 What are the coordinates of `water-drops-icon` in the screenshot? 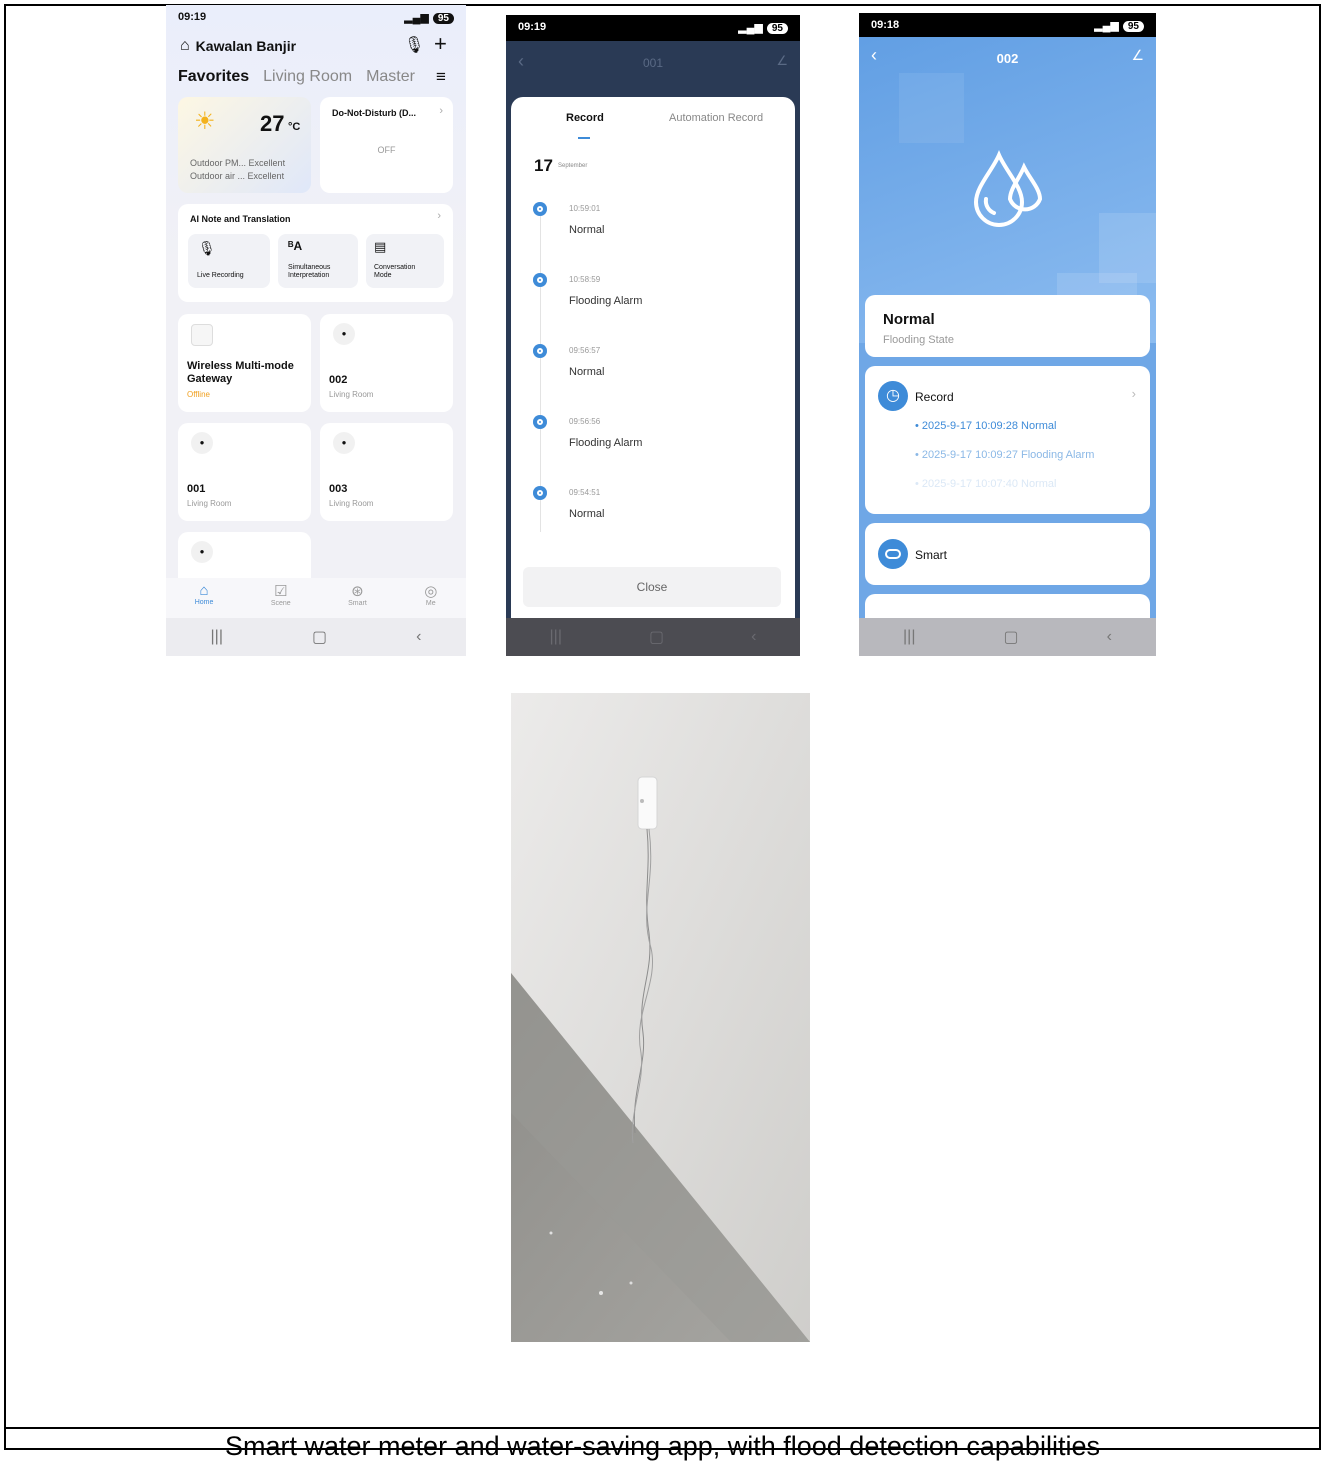 It's located at (1008, 188).